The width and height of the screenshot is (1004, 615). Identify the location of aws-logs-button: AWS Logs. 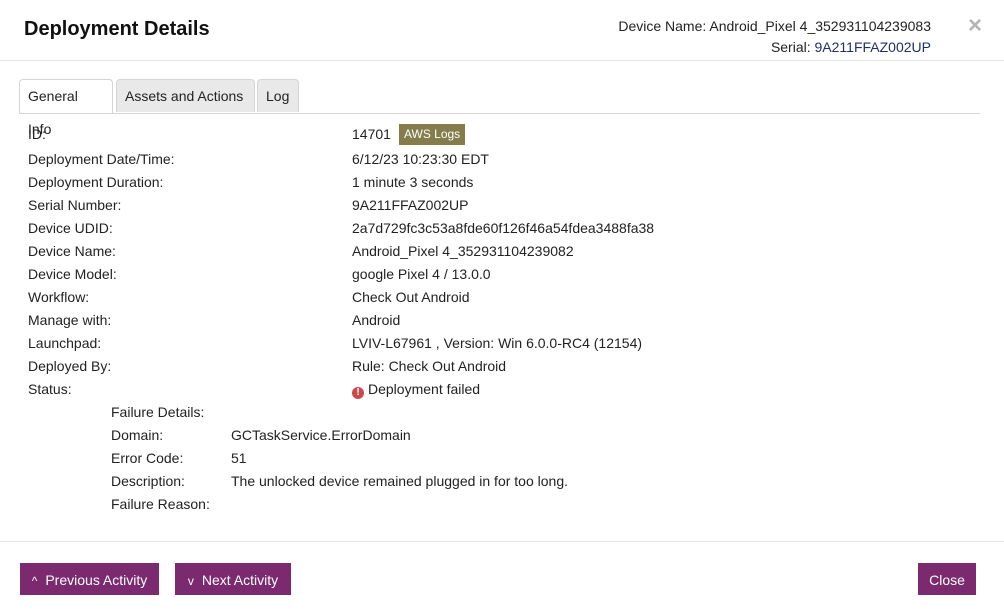
(432, 134).